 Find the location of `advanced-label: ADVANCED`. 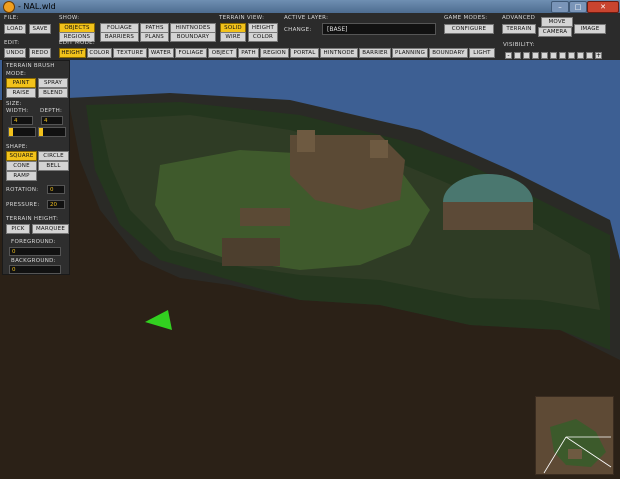

advanced-label: ADVANCED is located at coordinates (519, 18).